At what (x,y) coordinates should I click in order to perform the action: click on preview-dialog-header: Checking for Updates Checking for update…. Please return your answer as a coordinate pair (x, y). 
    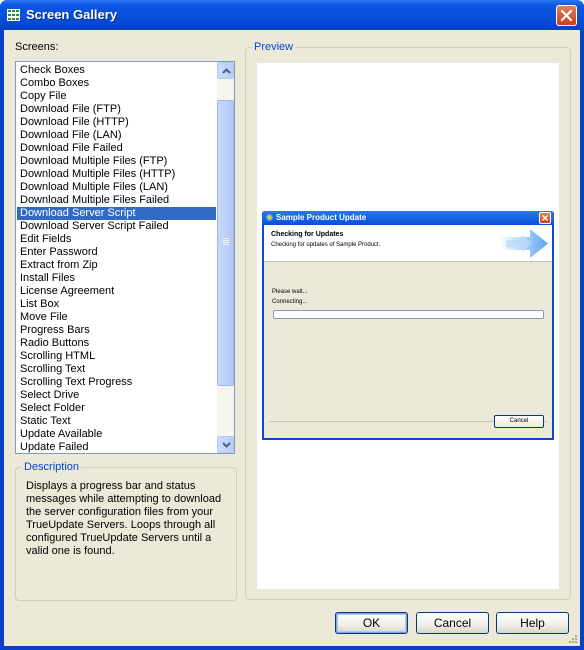
    Looking at the image, I should click on (408, 243).